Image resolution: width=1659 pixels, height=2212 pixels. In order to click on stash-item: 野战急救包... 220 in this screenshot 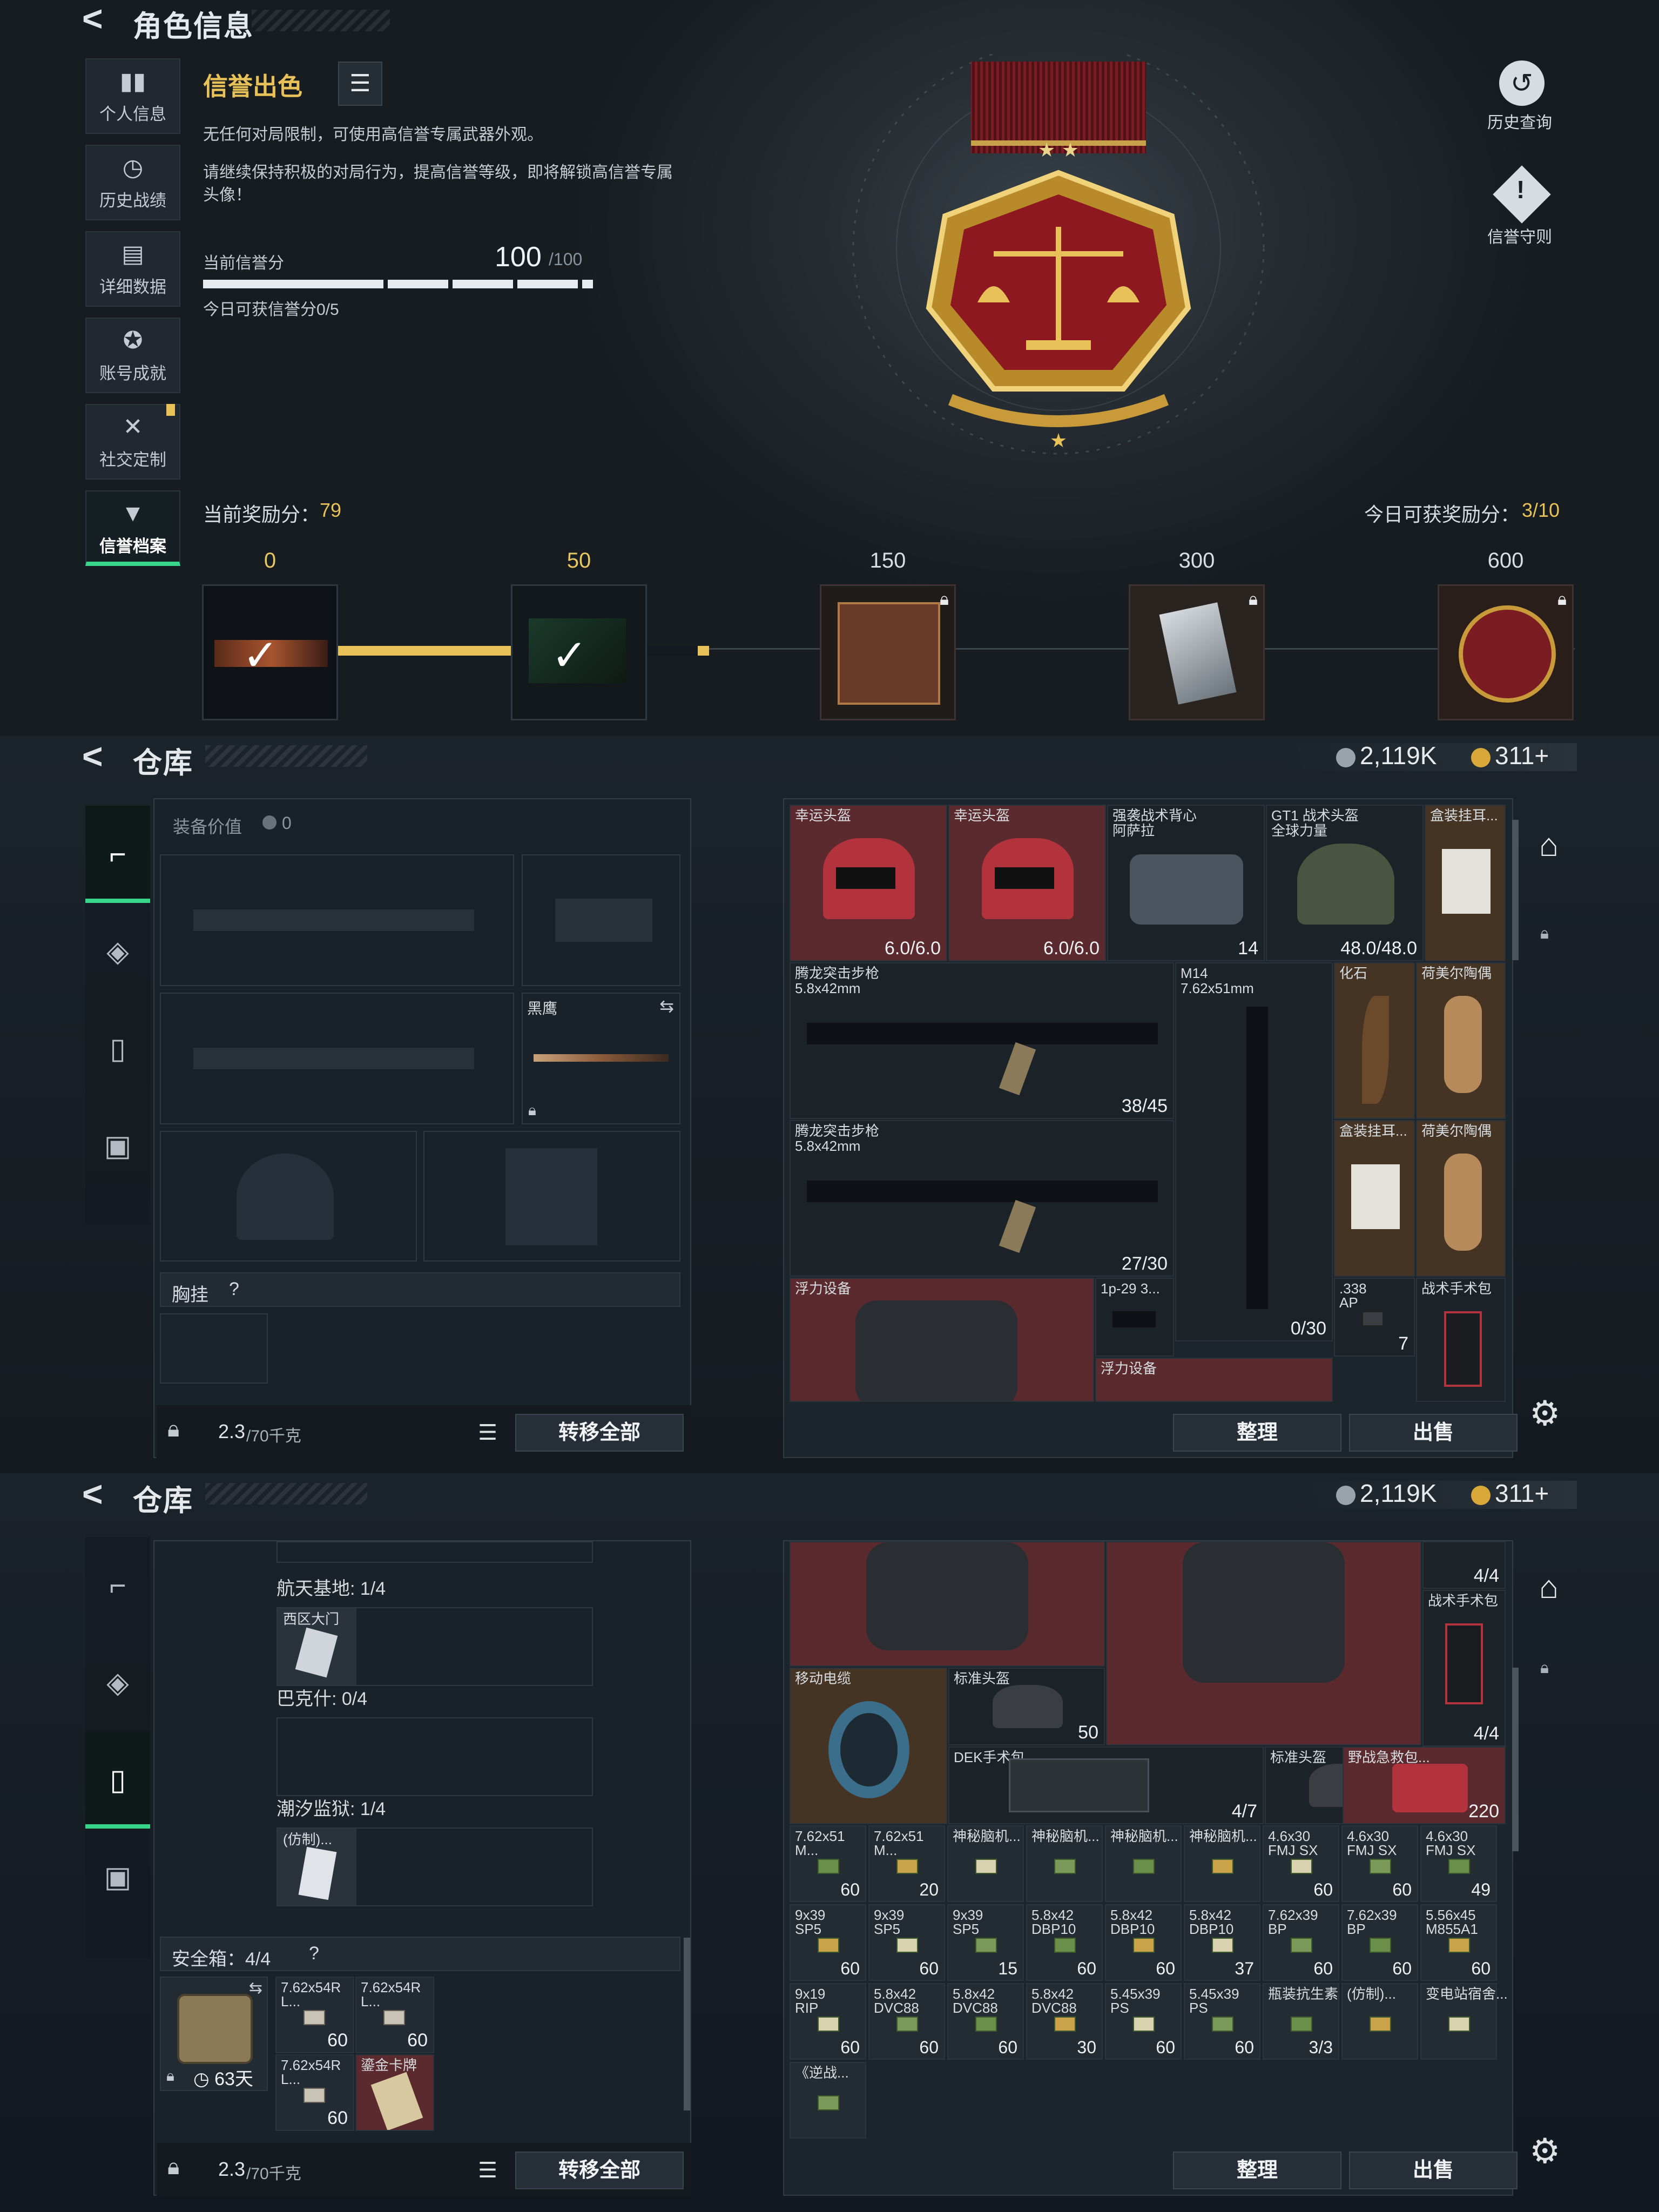, I will do `click(1424, 1785)`.